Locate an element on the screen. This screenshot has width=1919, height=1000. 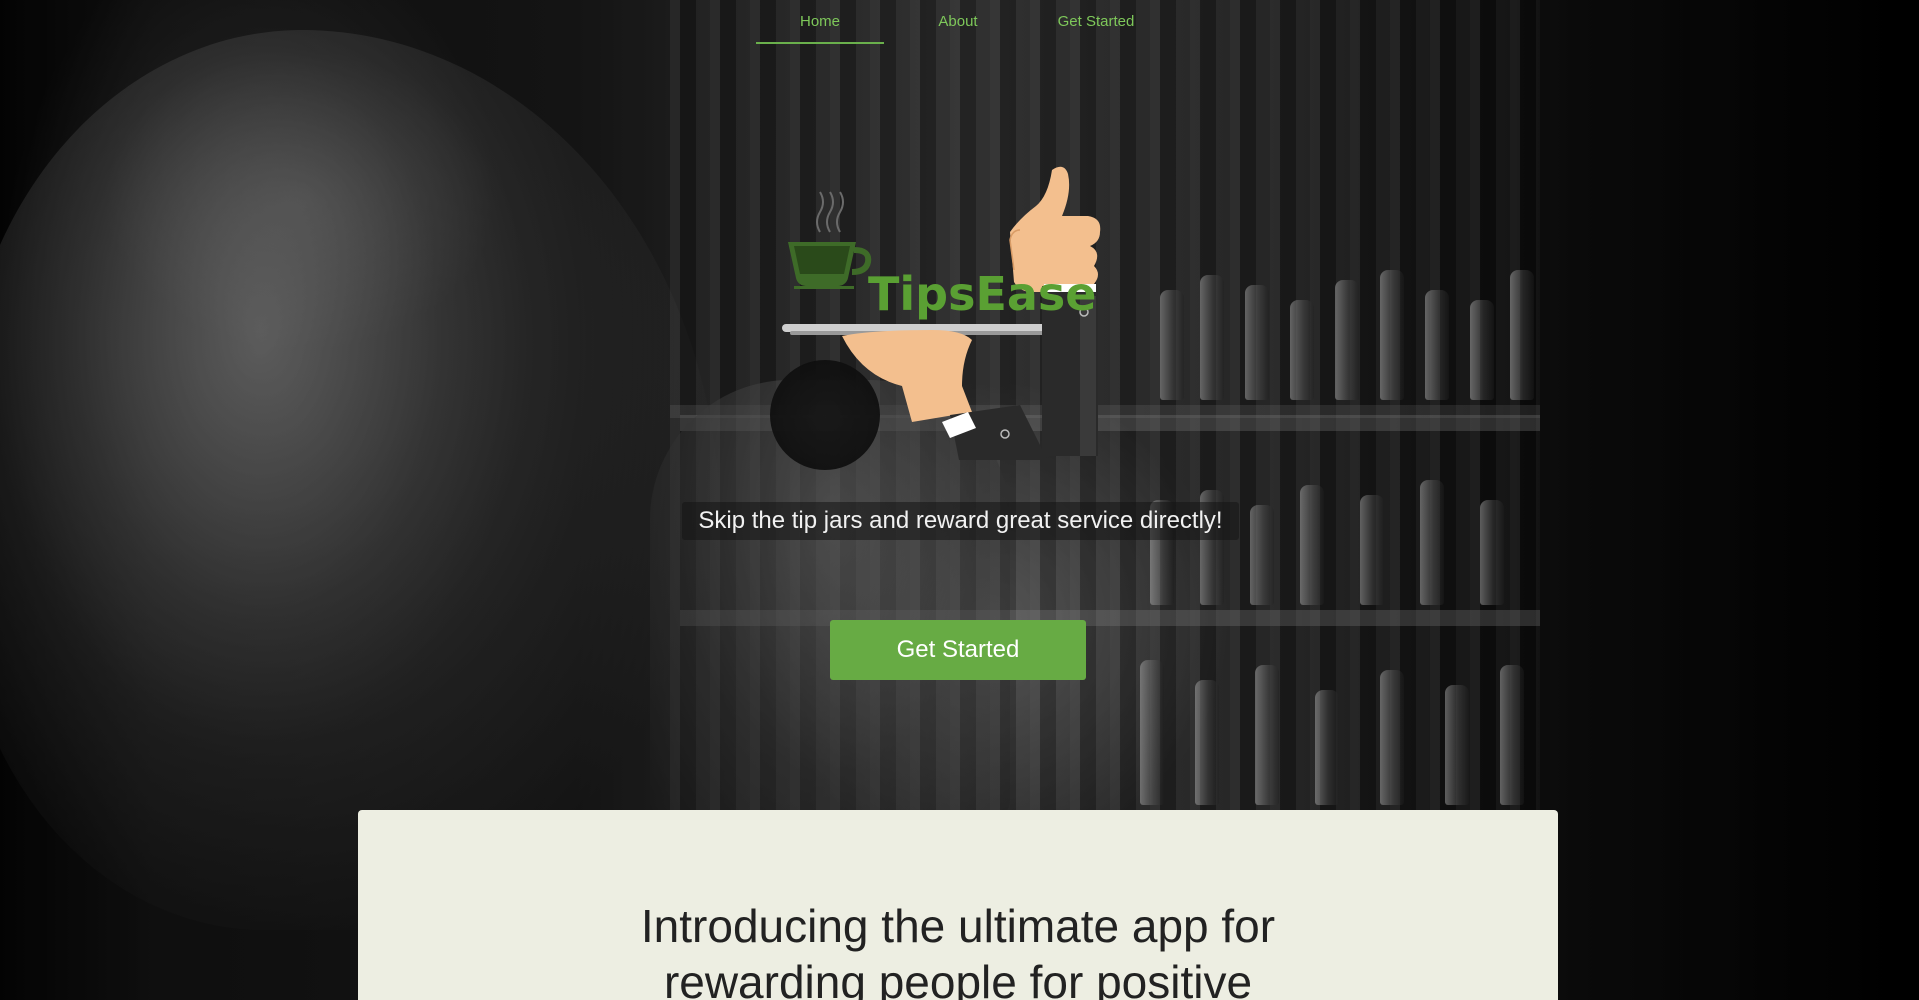
top-nav: Home About Get Started is located at coordinates (959, 24).